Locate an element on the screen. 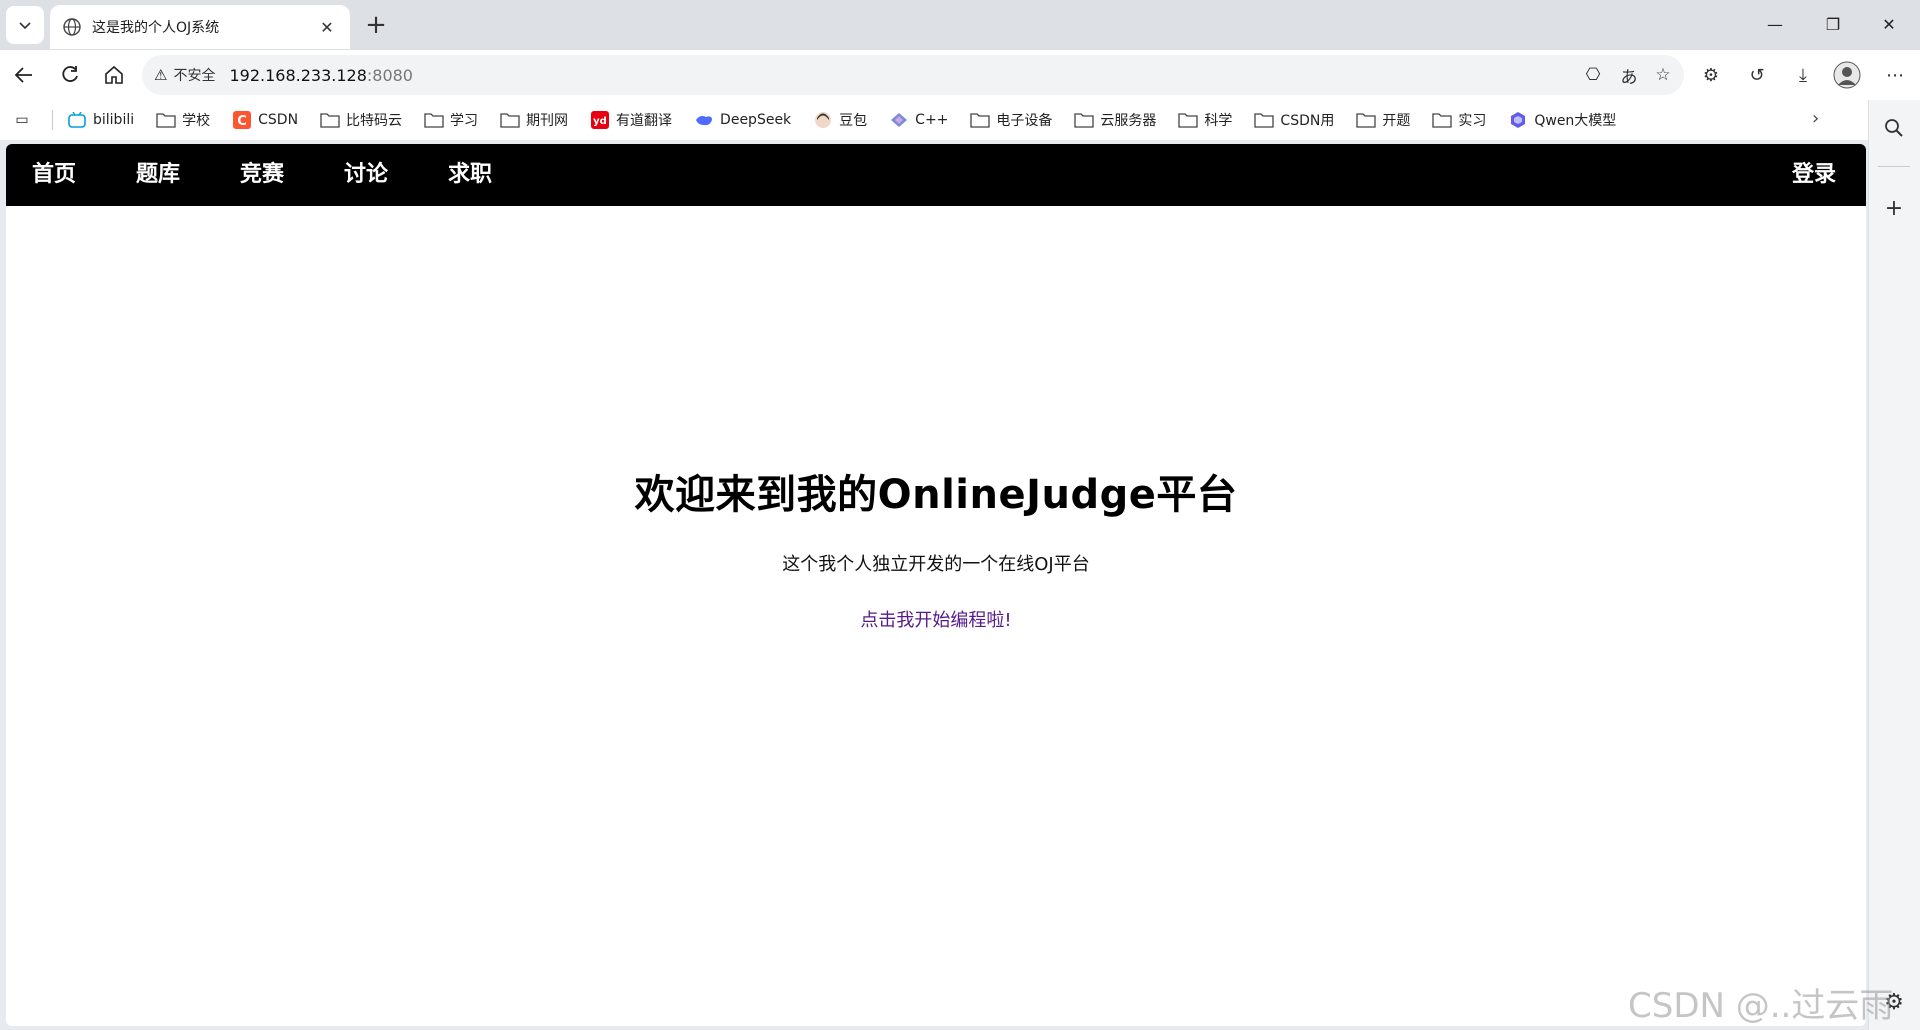 Image resolution: width=1920 pixels, height=1030 pixels. home-icon is located at coordinates (114, 74).